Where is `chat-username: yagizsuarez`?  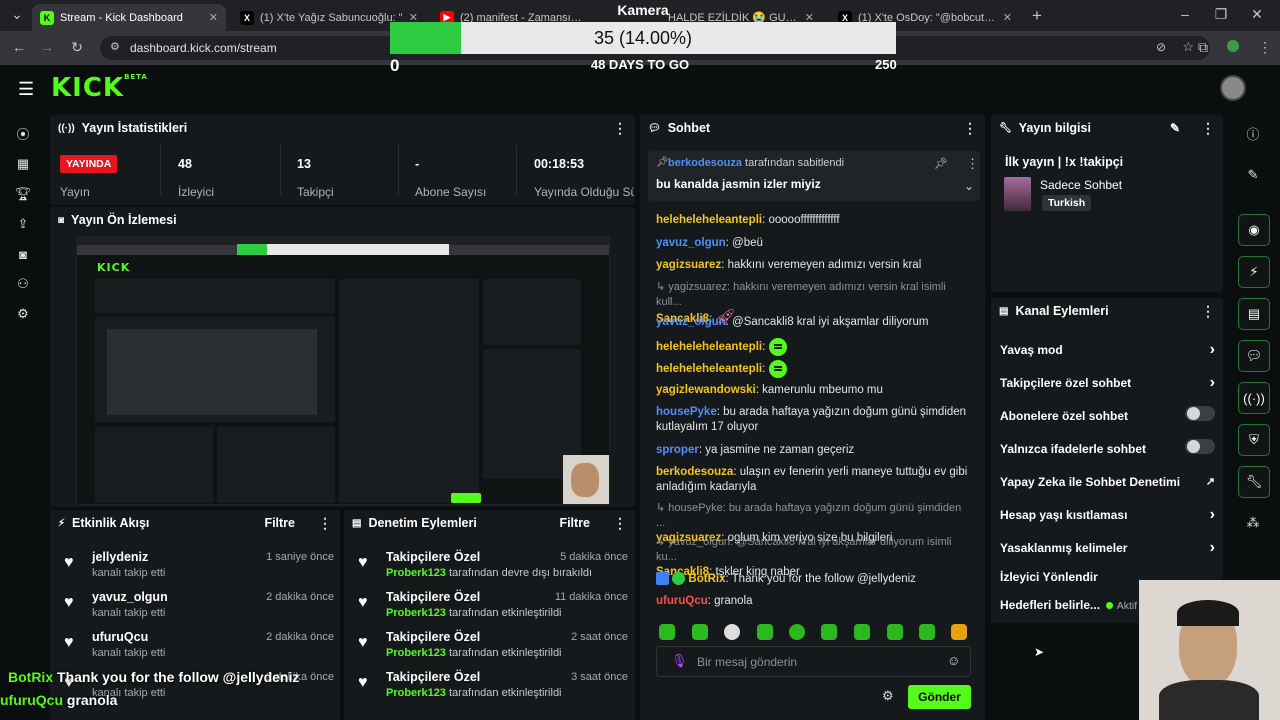 chat-username: yagizsuarez is located at coordinates (688, 265).